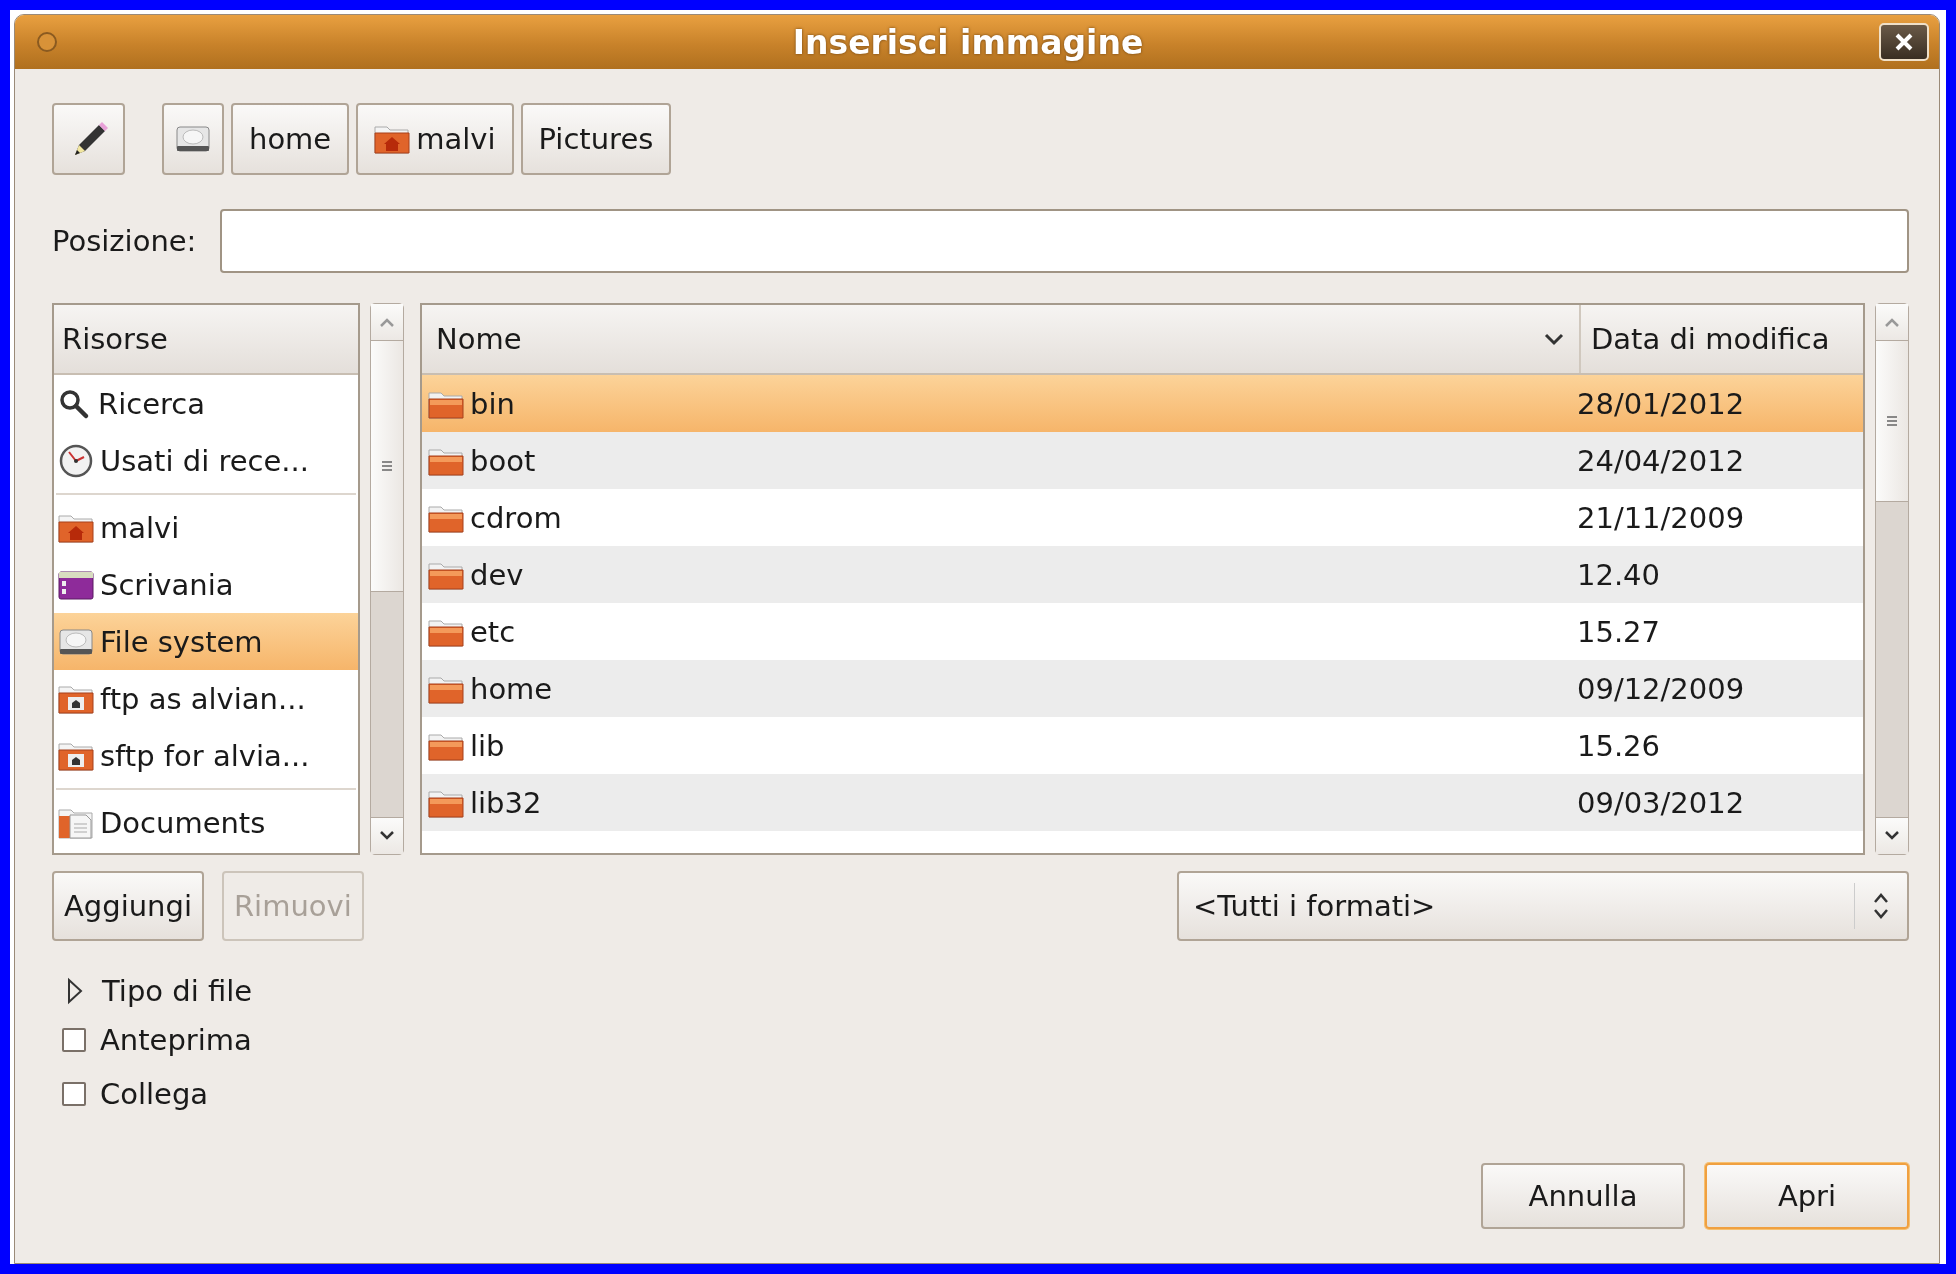 This screenshot has width=1956, height=1274. I want to click on file-type-dropdown: <Tutti i formati>, so click(1543, 906).